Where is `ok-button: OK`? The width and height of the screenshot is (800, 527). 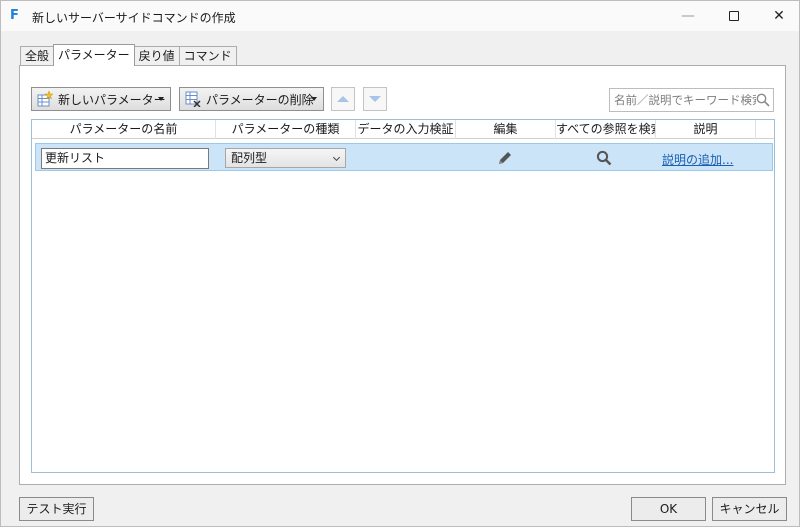
ok-button: OK is located at coordinates (668, 509).